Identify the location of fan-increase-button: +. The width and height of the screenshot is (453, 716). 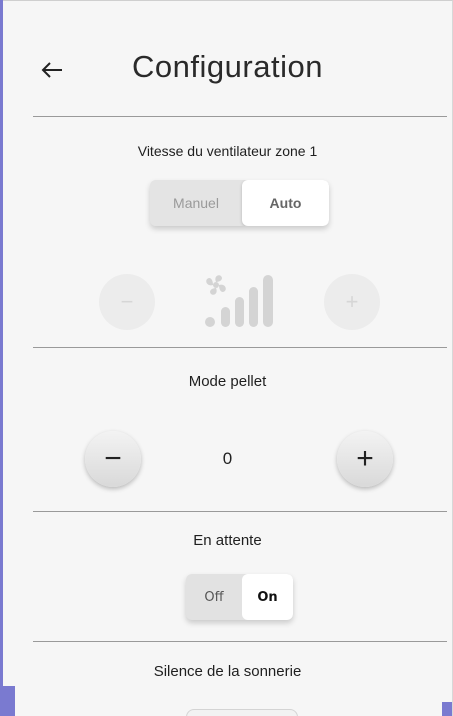
(352, 302).